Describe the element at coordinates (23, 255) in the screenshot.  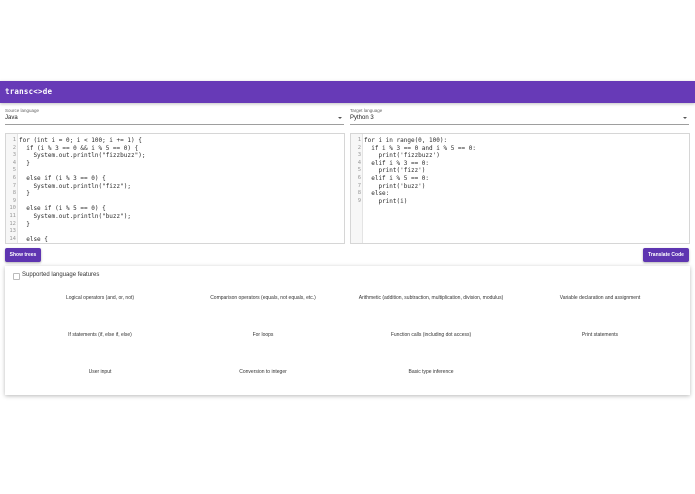
I see `show-trees-button: Show trees` at that location.